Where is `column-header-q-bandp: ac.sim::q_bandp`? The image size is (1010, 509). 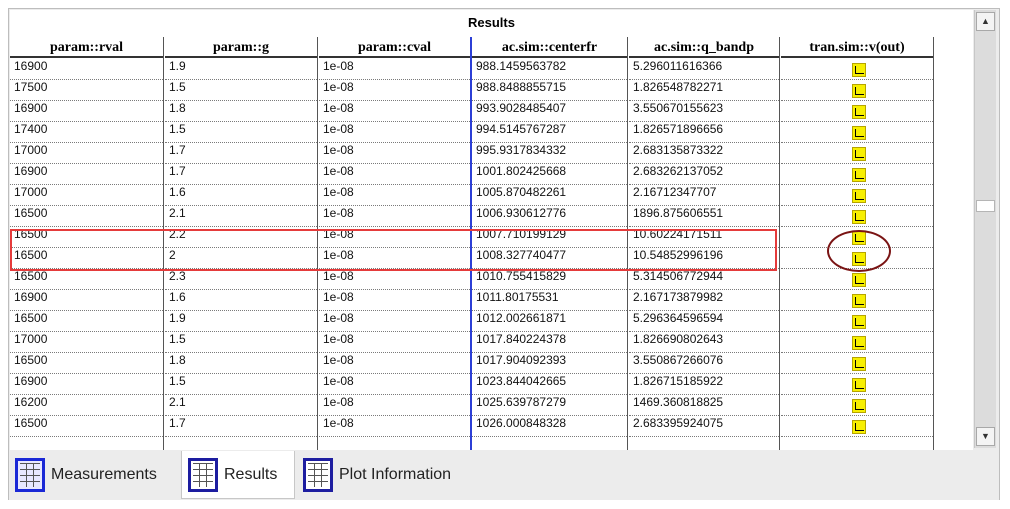 column-header-q-bandp: ac.sim::q_bandp is located at coordinates (704, 47).